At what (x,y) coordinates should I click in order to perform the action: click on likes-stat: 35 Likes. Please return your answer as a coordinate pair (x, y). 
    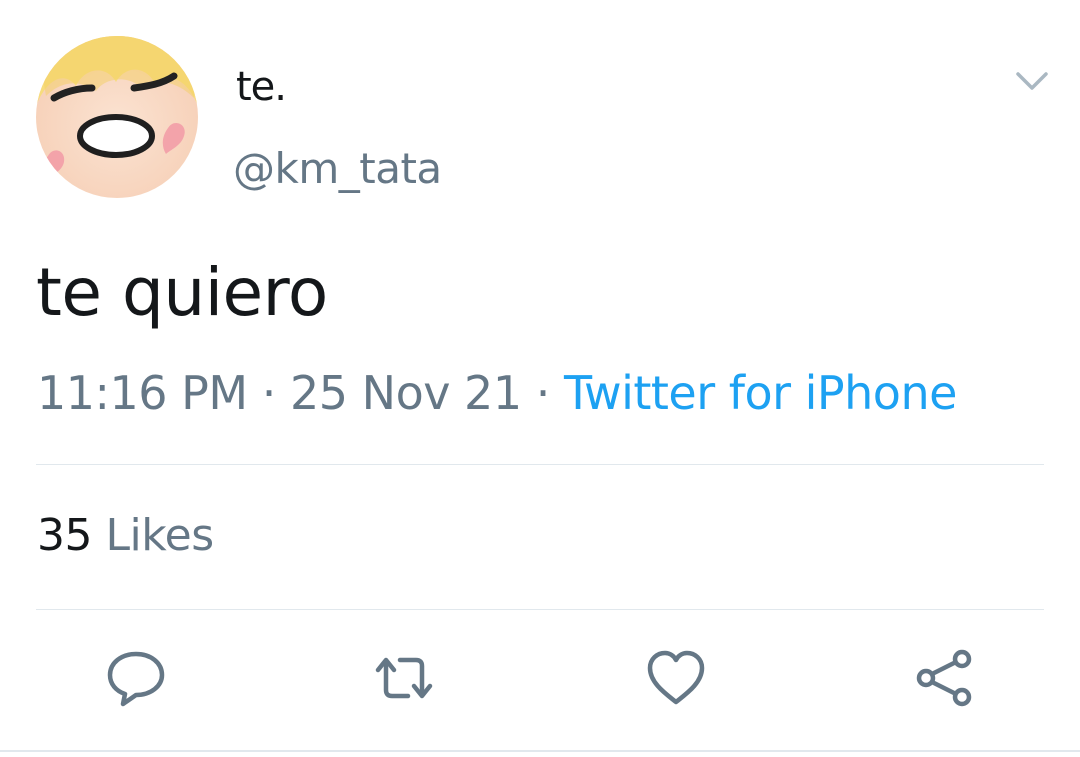
    Looking at the image, I should click on (125, 535).